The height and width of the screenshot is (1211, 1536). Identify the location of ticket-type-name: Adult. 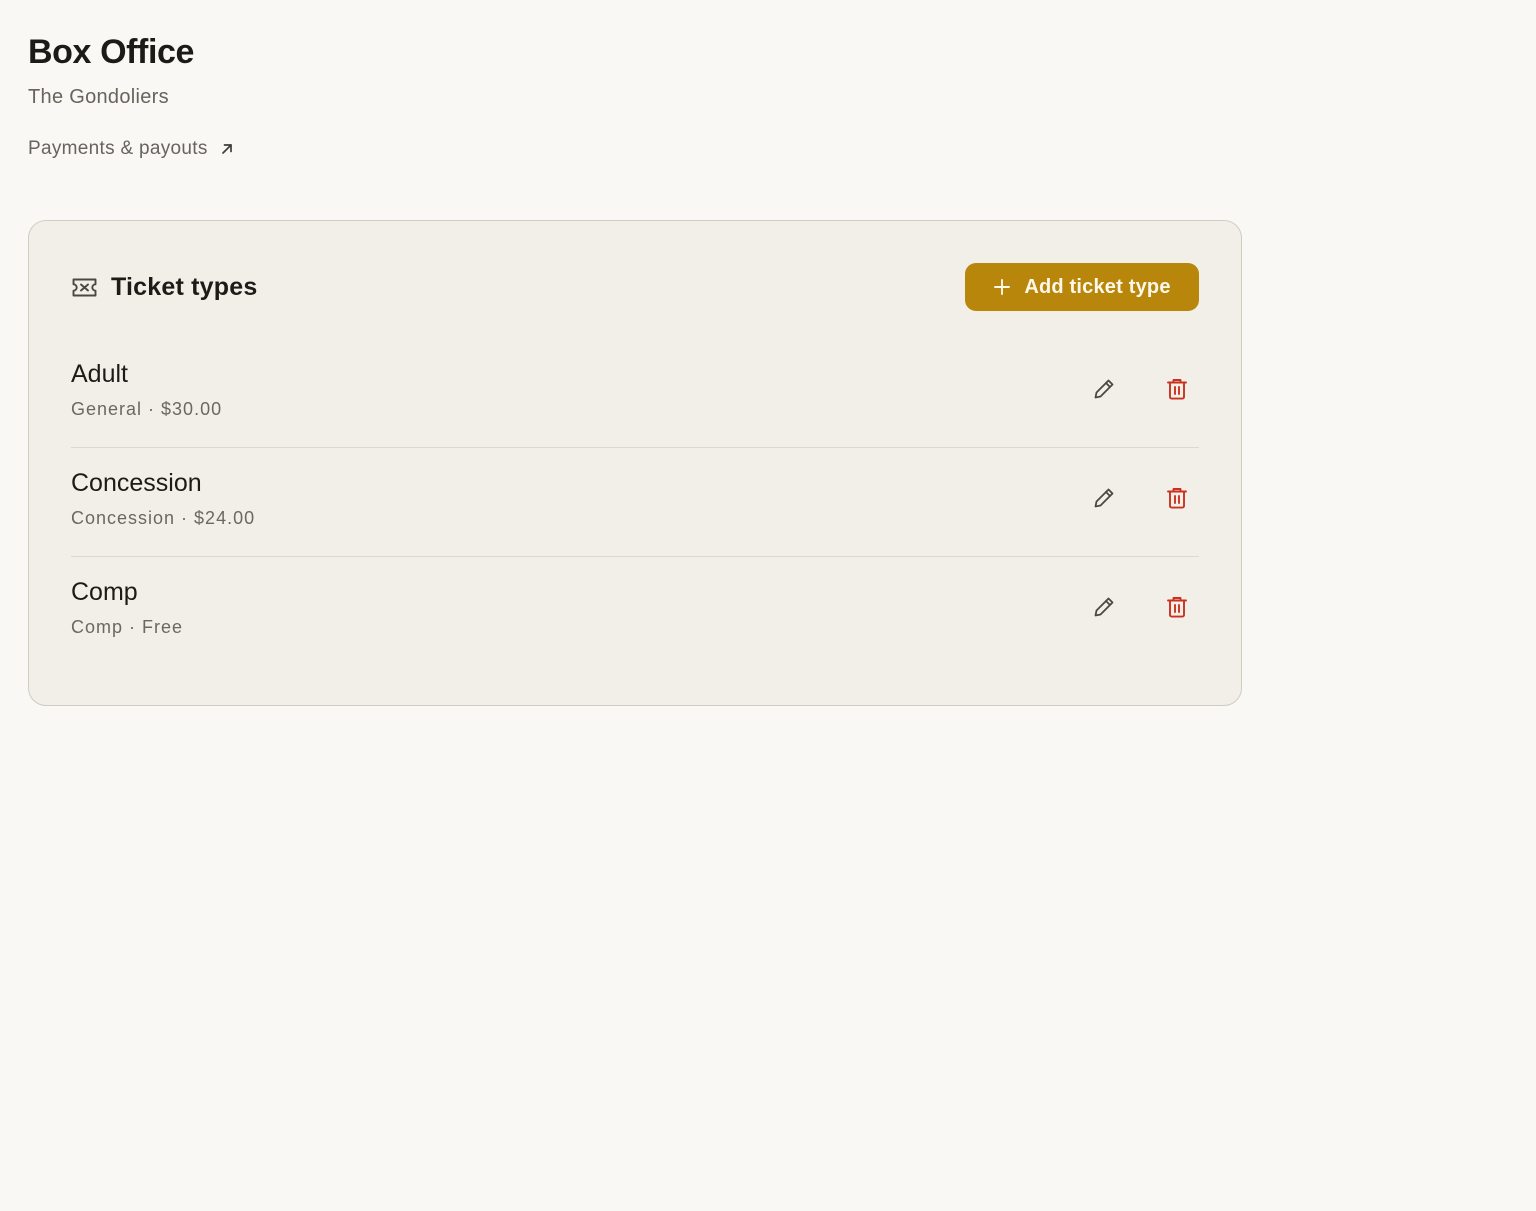
(99, 374).